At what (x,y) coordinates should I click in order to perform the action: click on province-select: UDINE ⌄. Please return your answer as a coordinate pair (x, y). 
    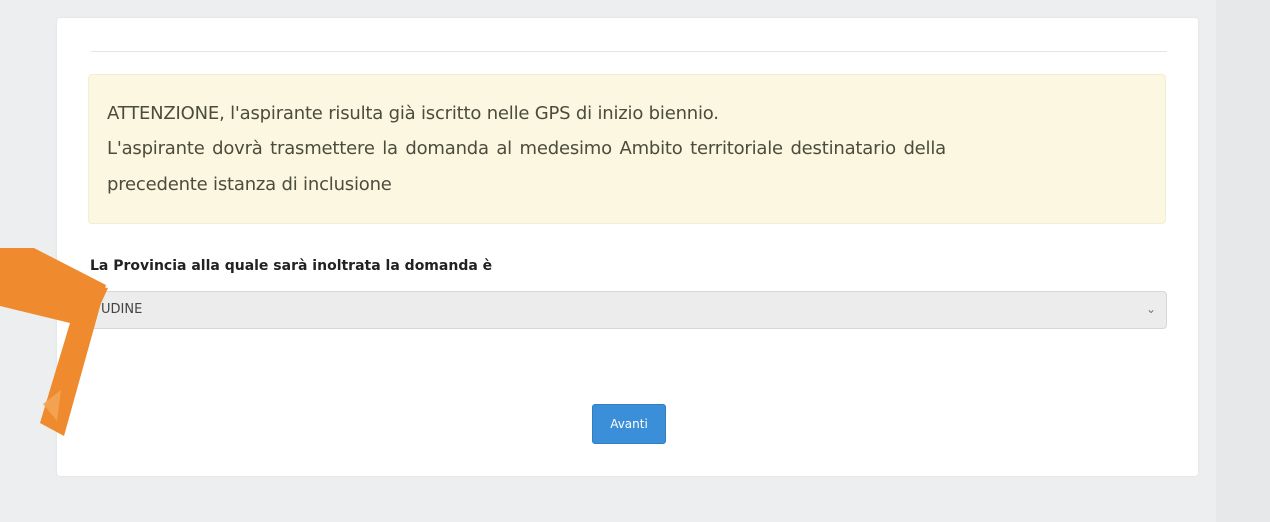
    Looking at the image, I should click on (627, 310).